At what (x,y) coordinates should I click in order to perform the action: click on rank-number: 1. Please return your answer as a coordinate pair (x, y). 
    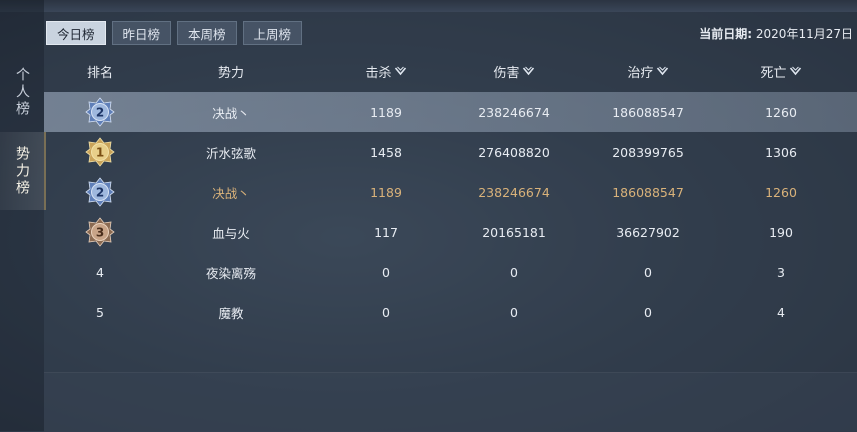
    Looking at the image, I should click on (100, 153).